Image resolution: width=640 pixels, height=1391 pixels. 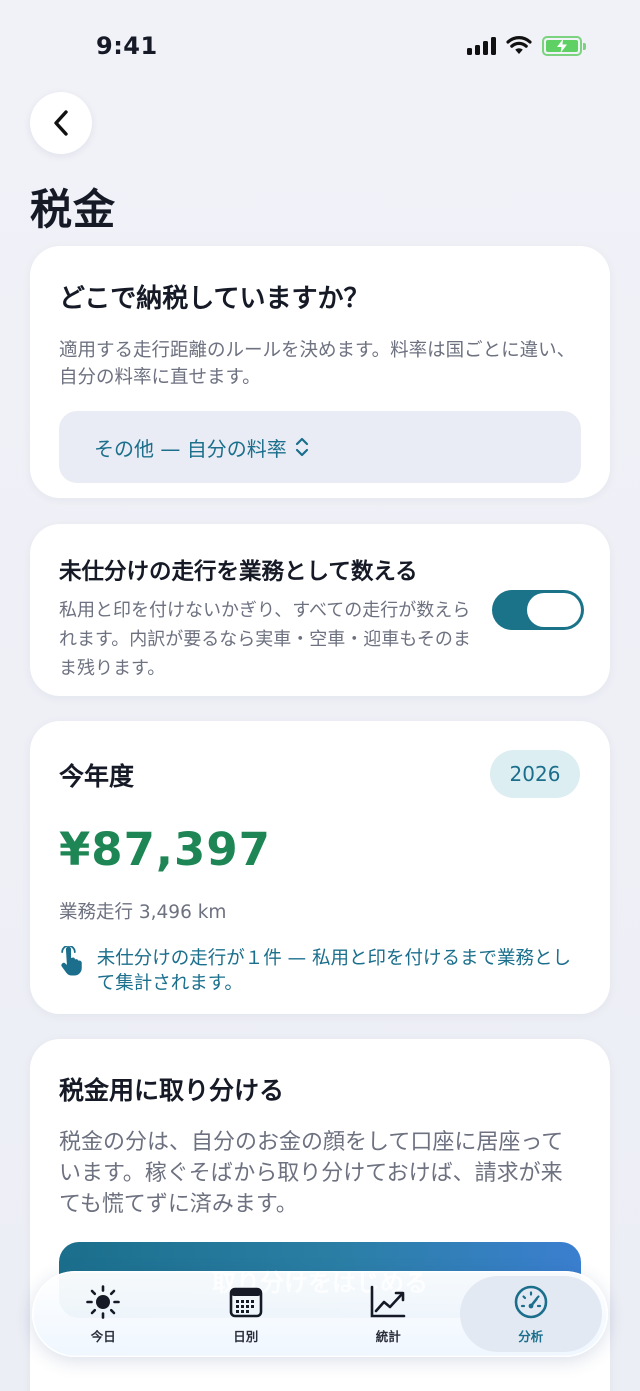 I want to click on tab-stats: 統計, so click(x=388, y=1314).